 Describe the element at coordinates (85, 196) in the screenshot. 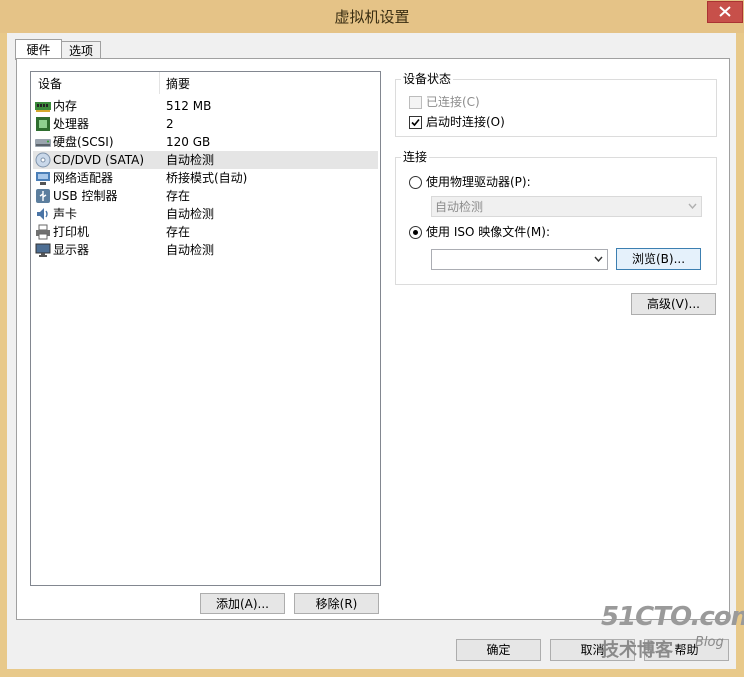

I see `device-name: USB 控制器` at that location.